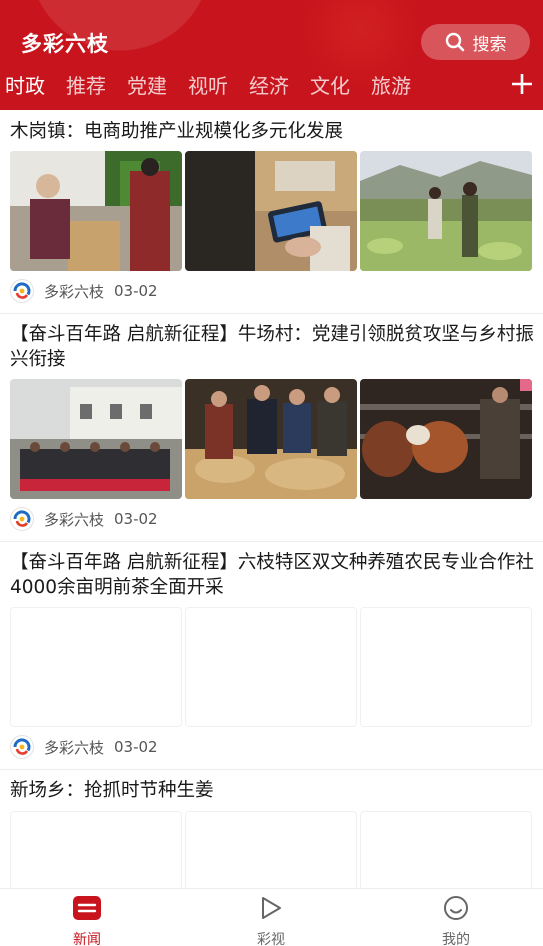 This screenshot has height=946, width=543. I want to click on search-label: 搜索, so click(489, 44).